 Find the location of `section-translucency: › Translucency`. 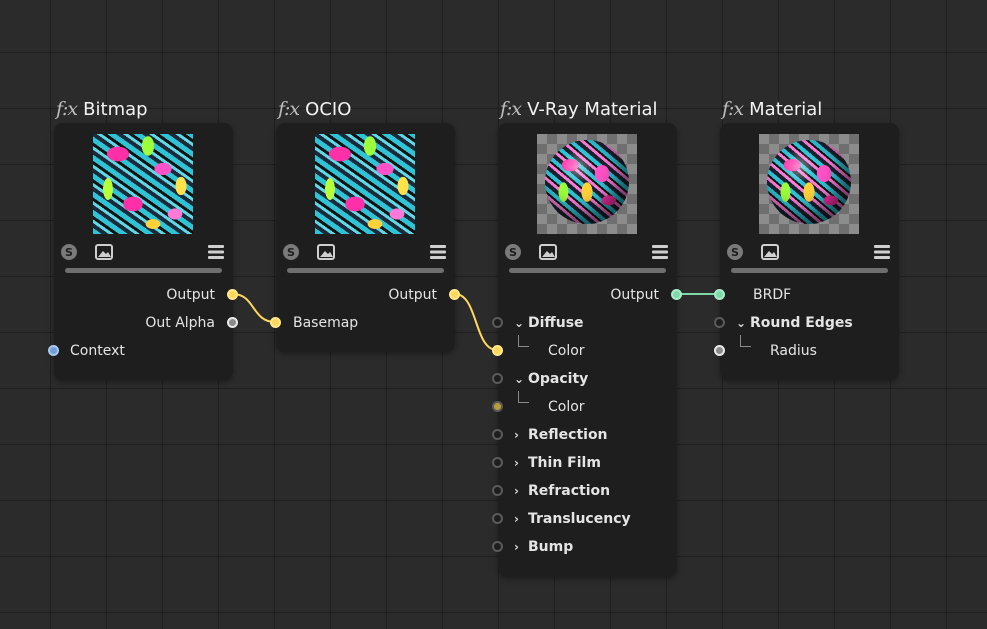

section-translucency: › Translucency is located at coordinates (572, 519).